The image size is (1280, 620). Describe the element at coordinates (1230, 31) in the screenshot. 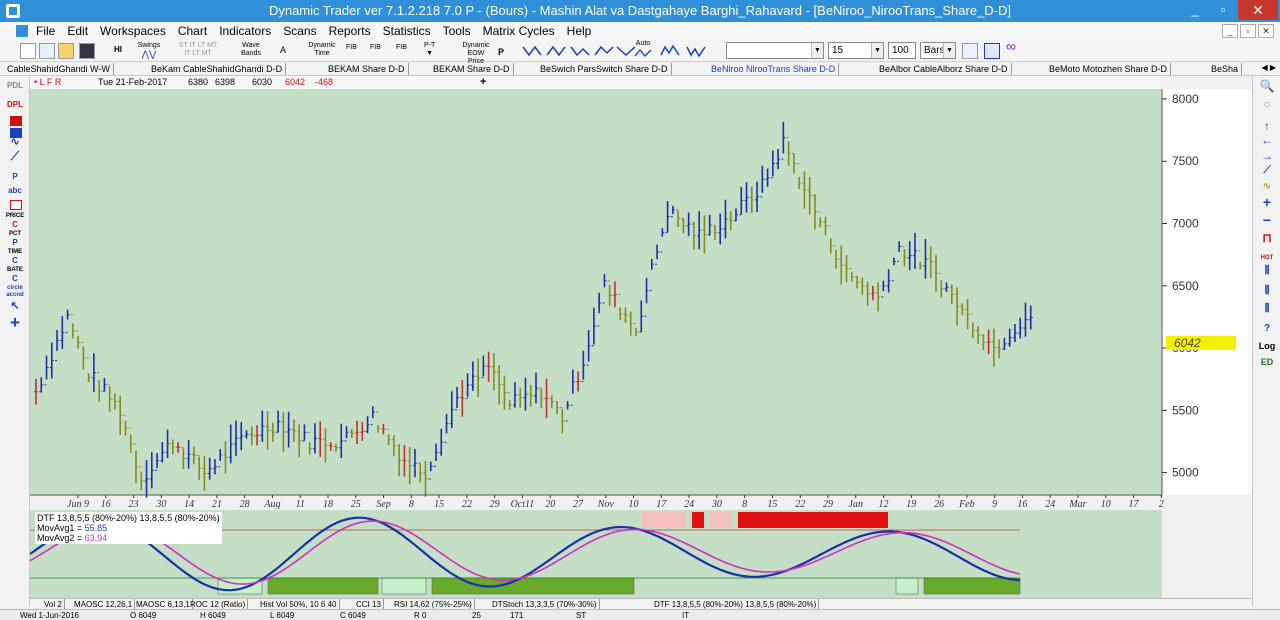

I see `mdi-minimize-button: _` at that location.